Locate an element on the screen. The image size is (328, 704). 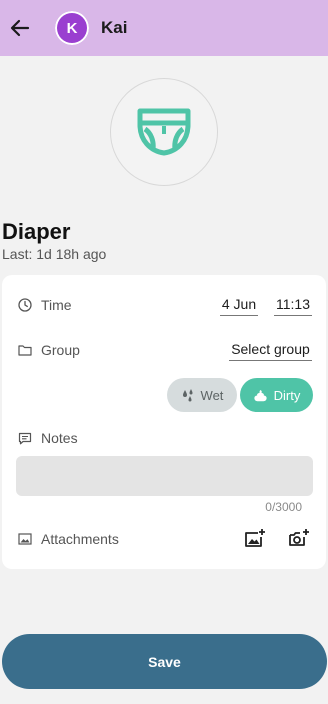
camera-add-icon is located at coordinates (299, 537).